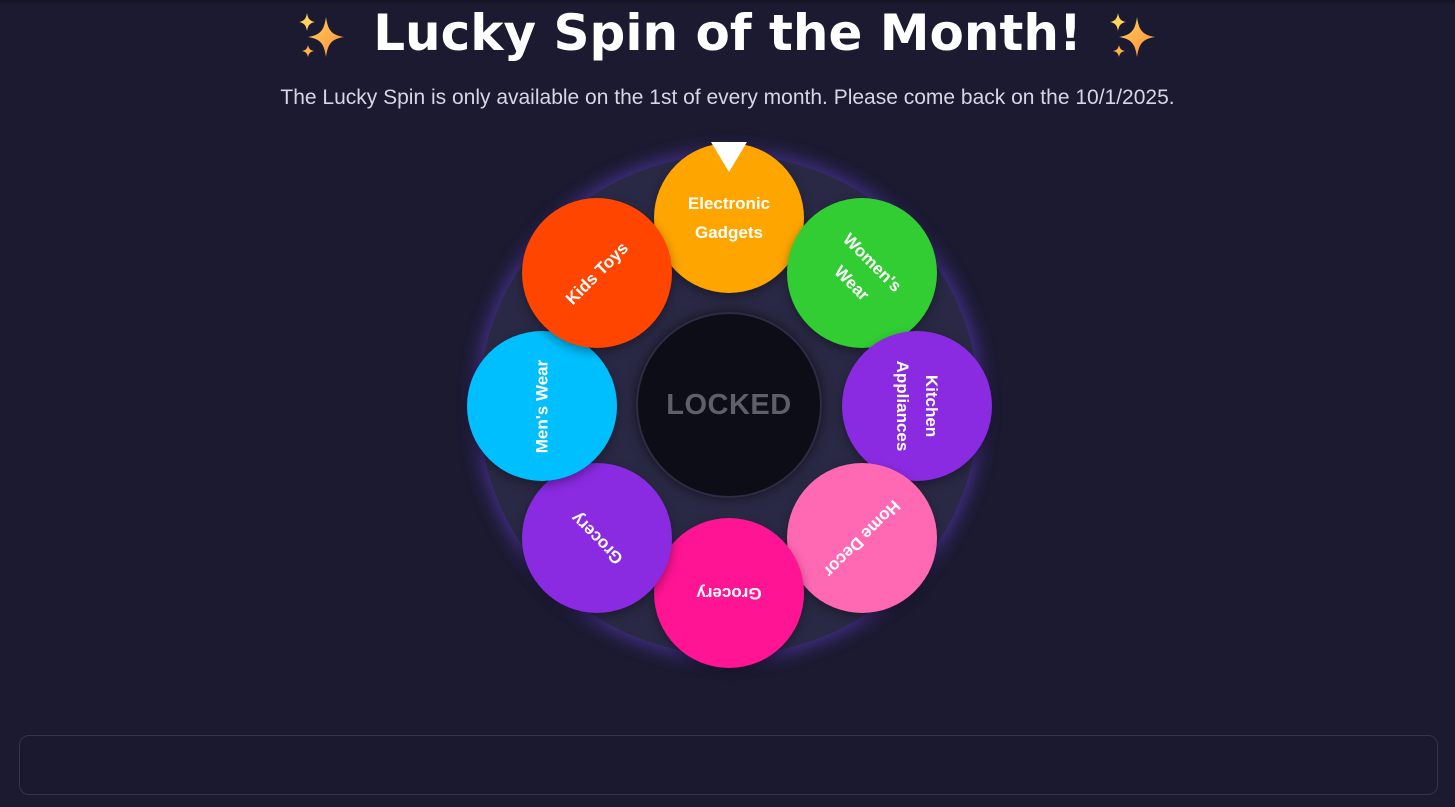 Image resolution: width=1455 pixels, height=807 pixels. Describe the element at coordinates (728, 765) in the screenshot. I see `result-panel` at that location.